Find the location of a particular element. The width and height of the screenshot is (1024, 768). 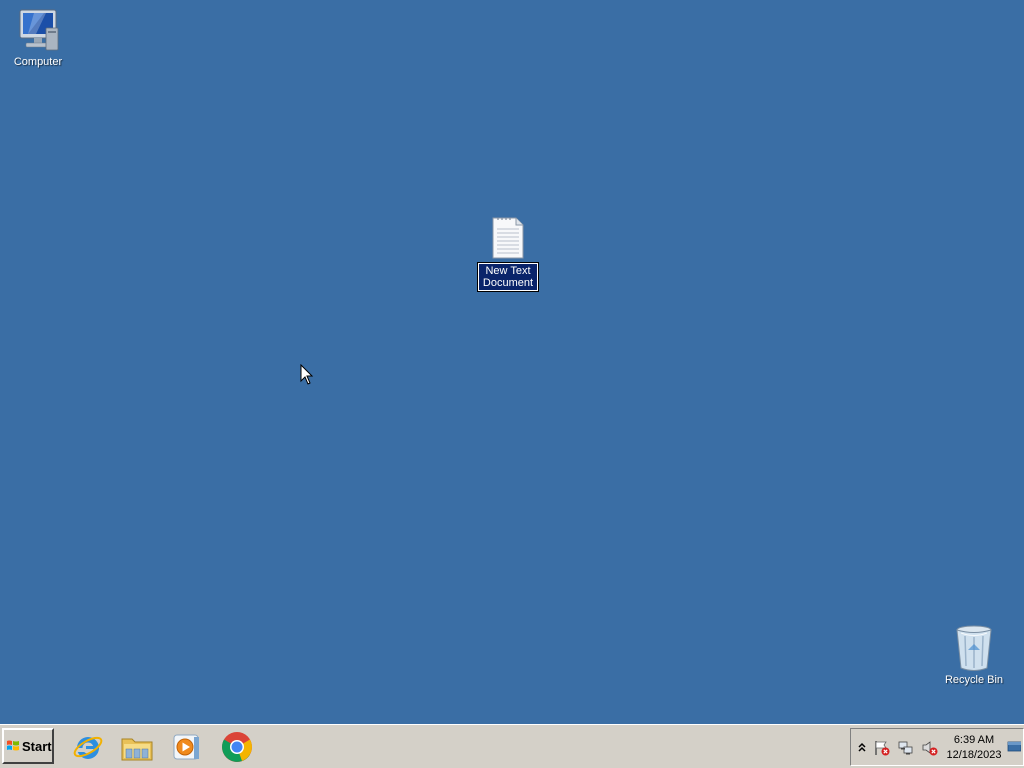

clock-time: 6:39 AM is located at coordinates (974, 740).